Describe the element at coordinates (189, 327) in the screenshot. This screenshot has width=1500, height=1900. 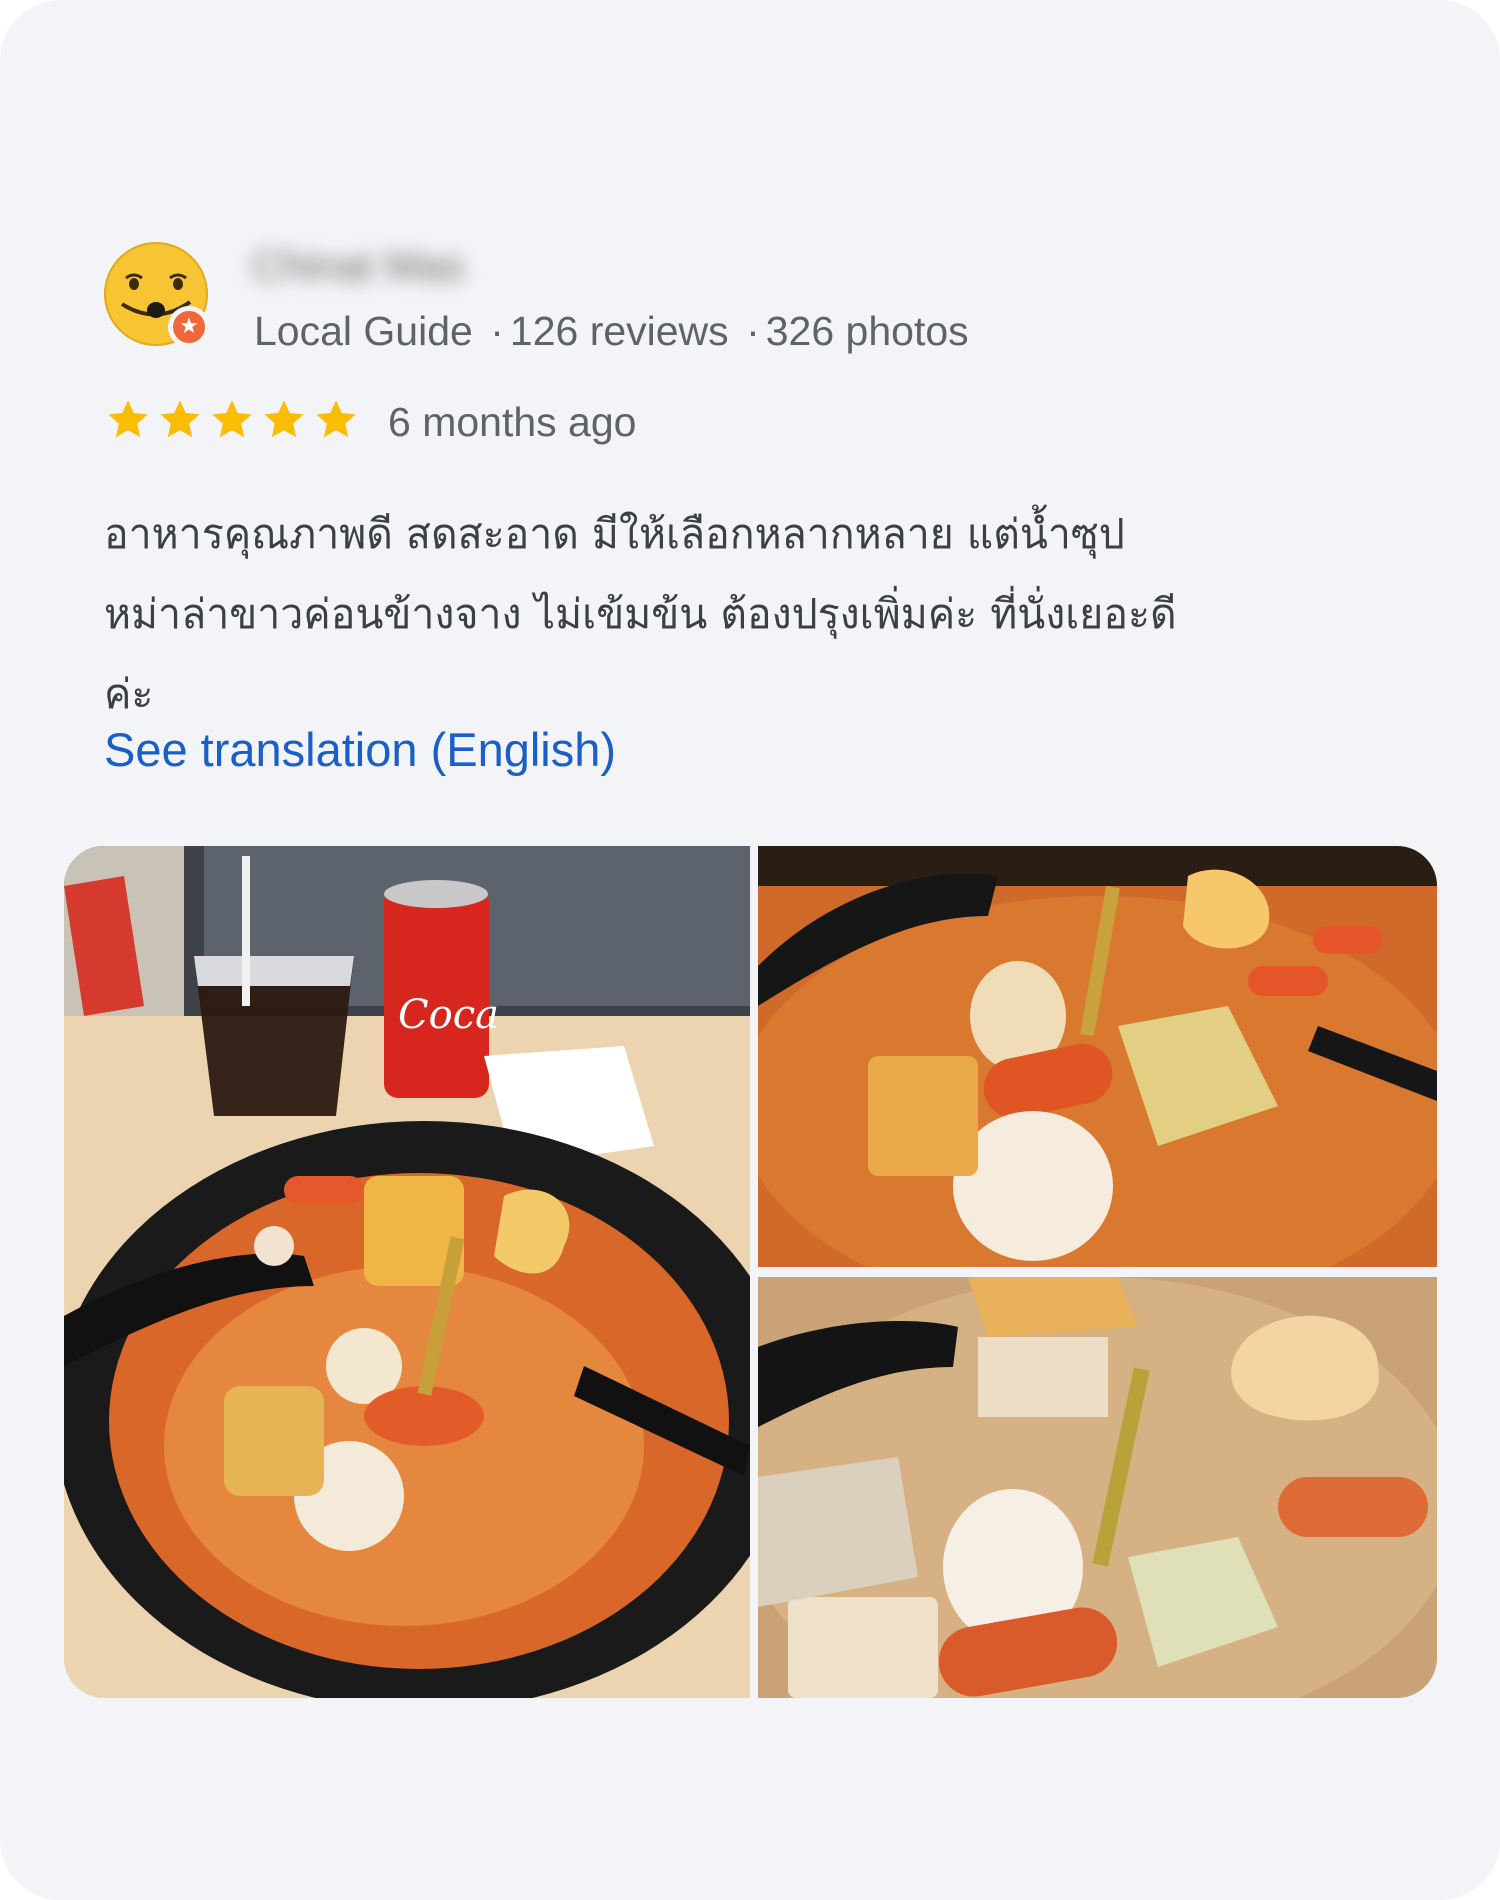
I see `local-guide-star-badge-icon: ★` at that location.